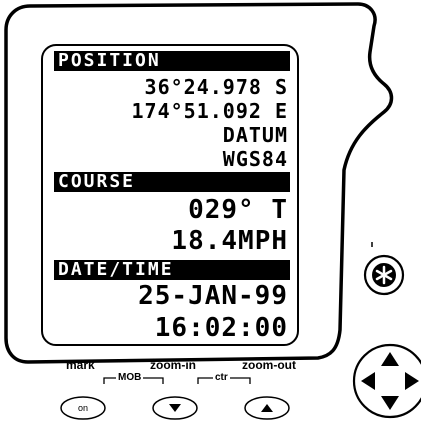 This screenshot has height=422, width=421. Describe the element at coordinates (216, 87) in the screenshot. I see `latitude-value: 36°24.978 S` at that location.